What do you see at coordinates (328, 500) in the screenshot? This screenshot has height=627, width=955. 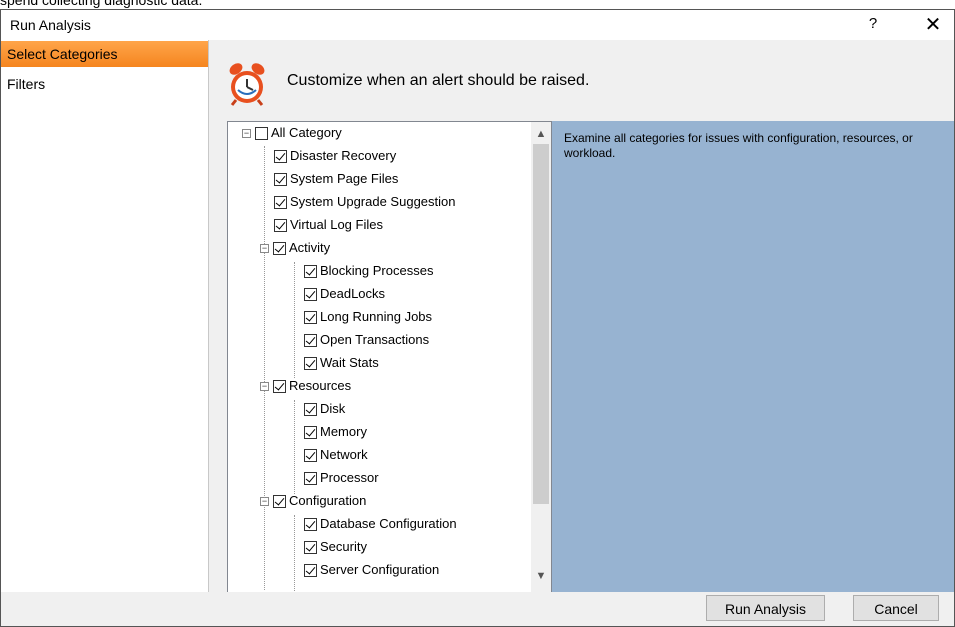 I see `tree-item-label: Configuration` at bounding box center [328, 500].